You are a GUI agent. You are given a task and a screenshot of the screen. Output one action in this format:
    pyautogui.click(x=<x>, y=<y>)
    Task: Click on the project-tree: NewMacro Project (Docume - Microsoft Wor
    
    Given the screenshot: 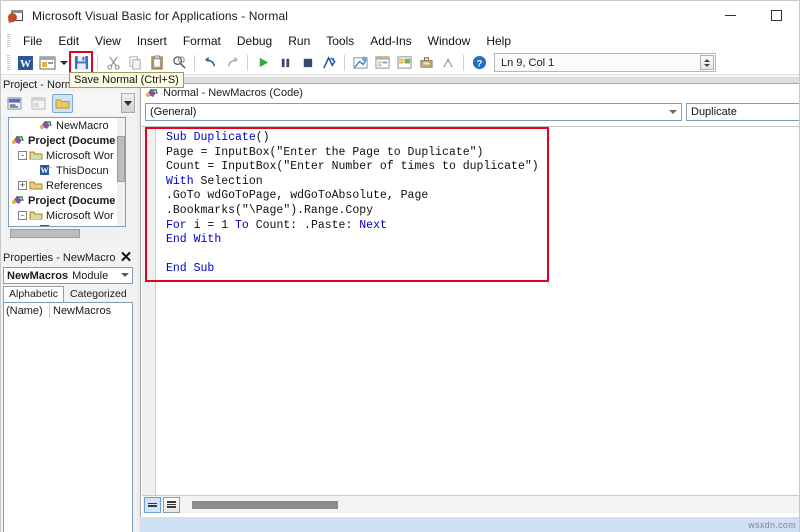 What is the action you would take?
    pyautogui.click(x=67, y=172)
    